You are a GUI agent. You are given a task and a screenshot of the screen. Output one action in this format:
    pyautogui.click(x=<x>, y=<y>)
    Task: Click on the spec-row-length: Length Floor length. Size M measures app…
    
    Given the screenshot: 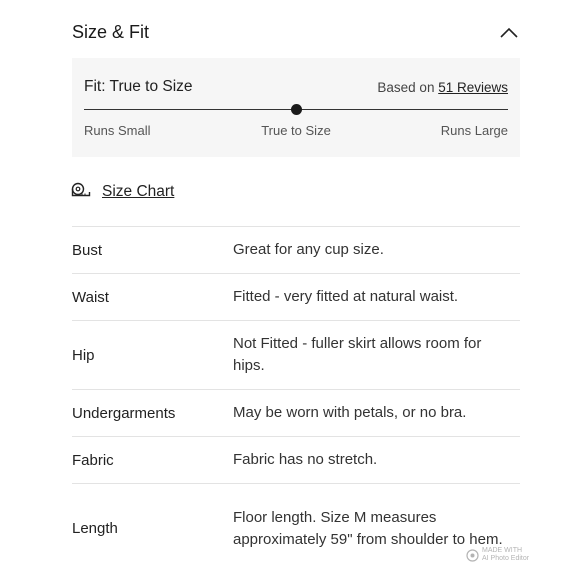 What is the action you would take?
    pyautogui.click(x=296, y=528)
    